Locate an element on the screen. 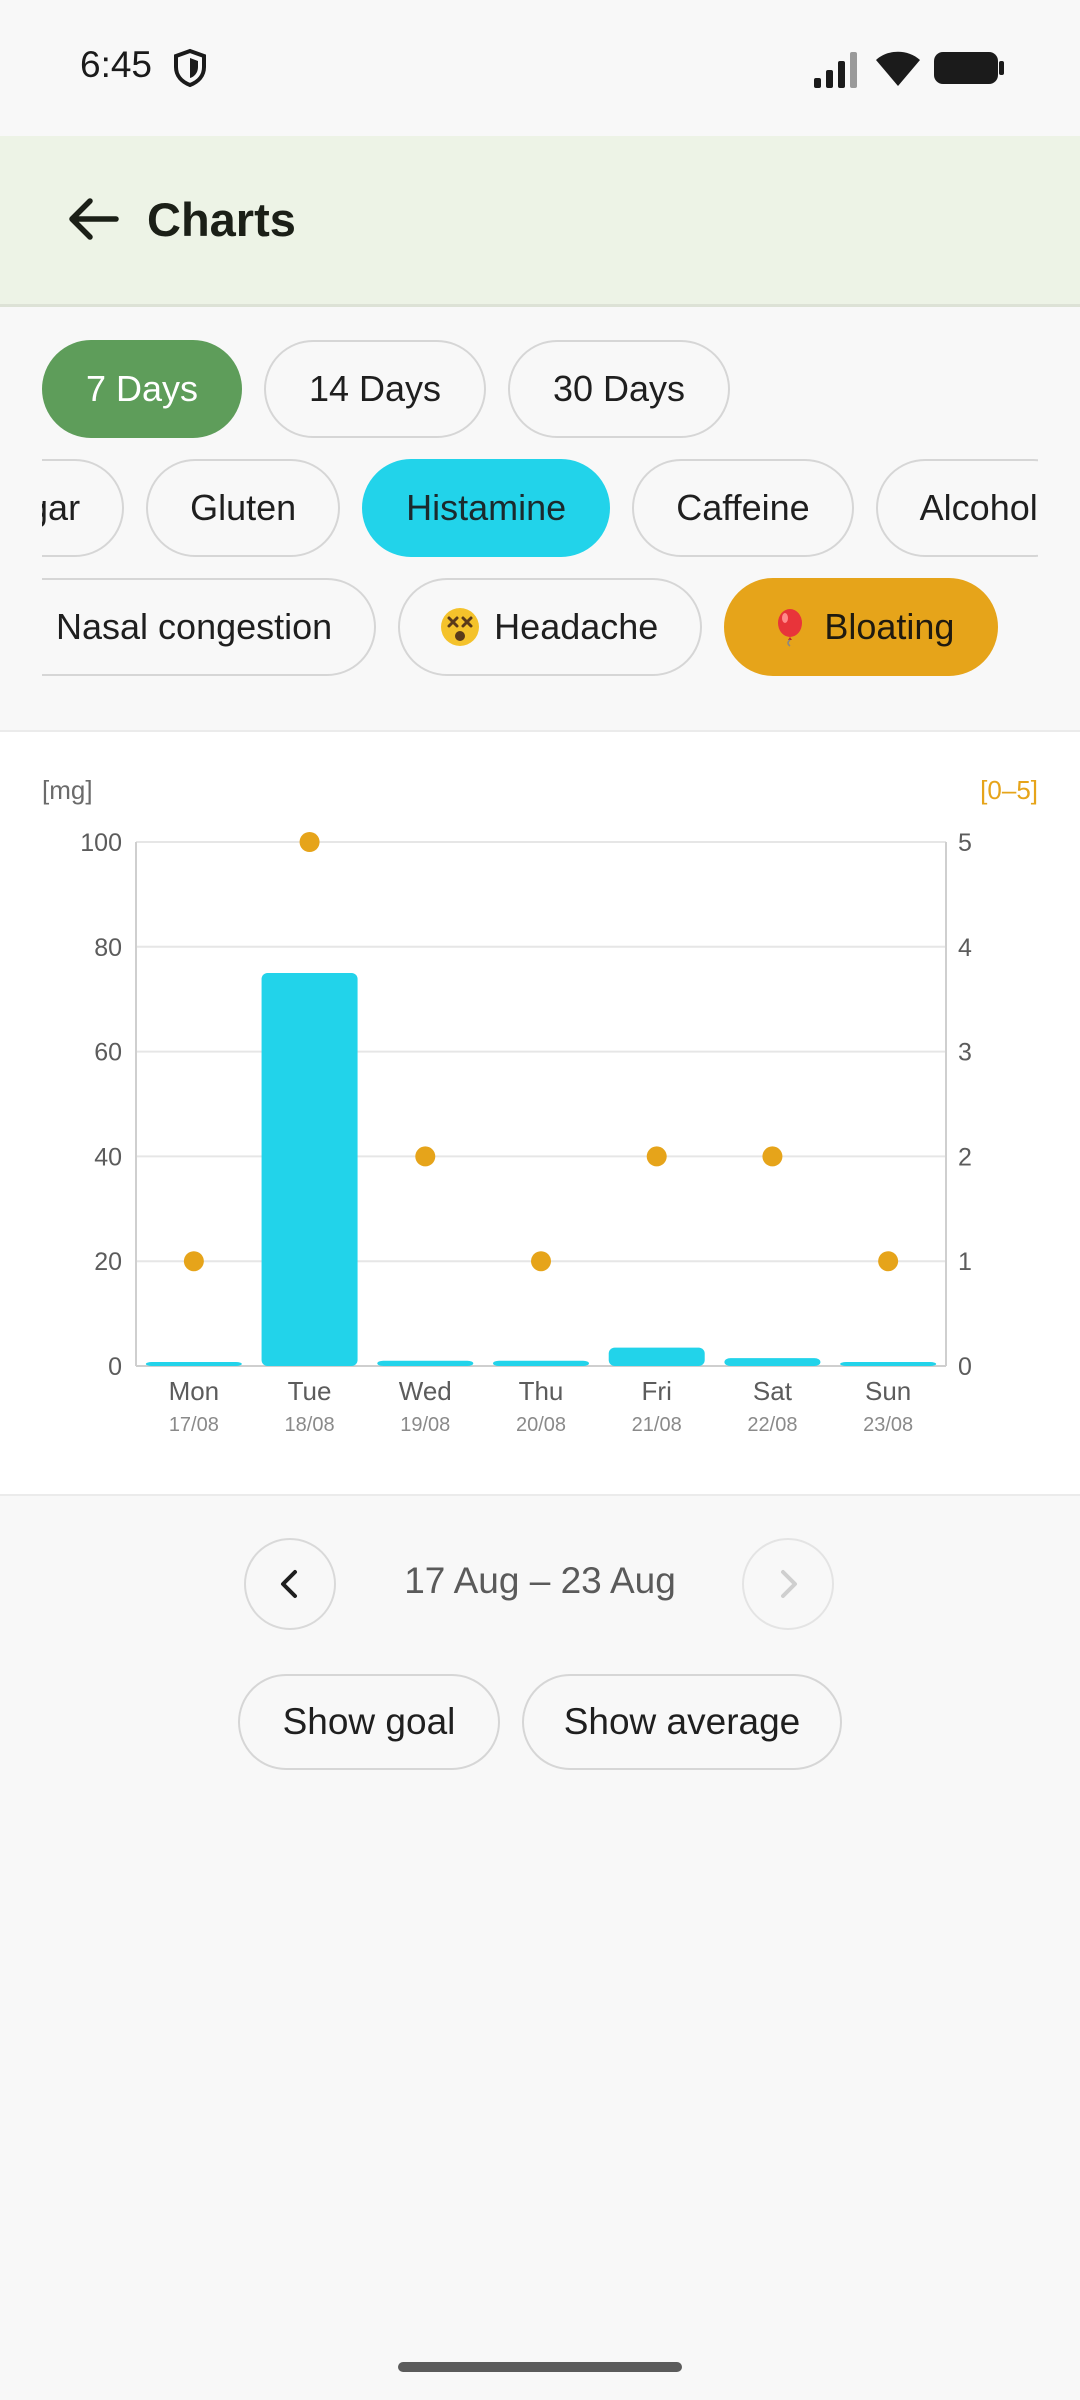 This screenshot has width=1080, height=2400. chevron-right-icon is located at coordinates (789, 1584).